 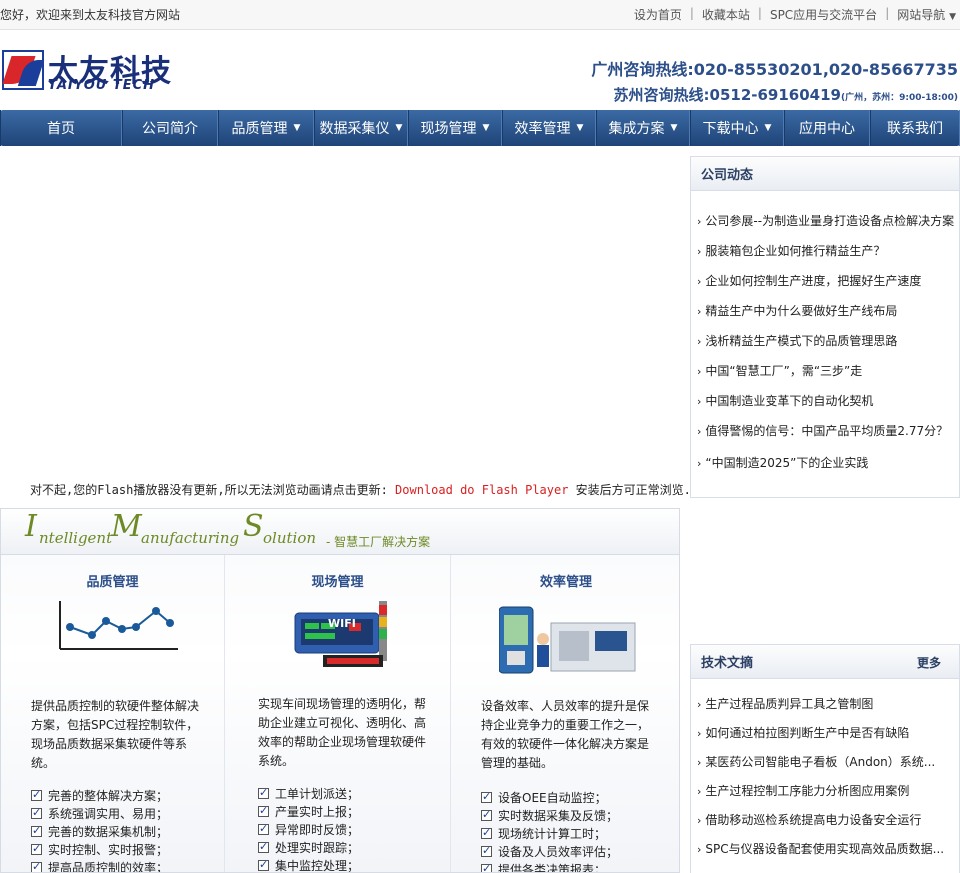 What do you see at coordinates (317, 794) in the screenshot?
I see `feature-text: 工单计划派送；` at bounding box center [317, 794].